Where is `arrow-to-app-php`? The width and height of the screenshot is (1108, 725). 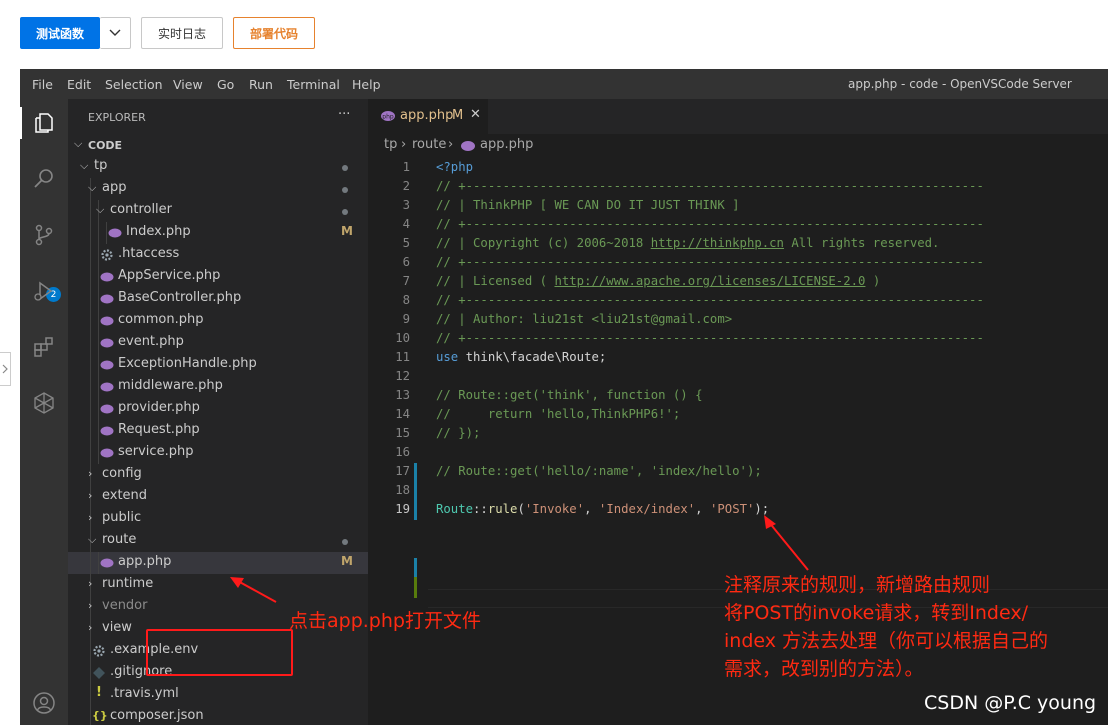 arrow-to-app-php is located at coordinates (256, 591).